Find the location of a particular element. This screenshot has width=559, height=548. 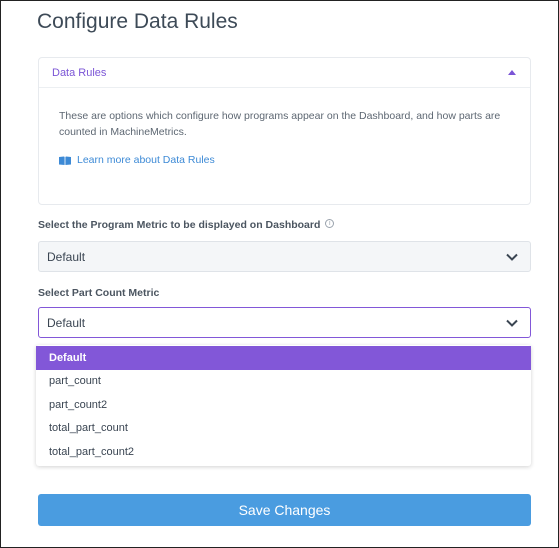

page-title: Configure Data Rules is located at coordinates (137, 21).